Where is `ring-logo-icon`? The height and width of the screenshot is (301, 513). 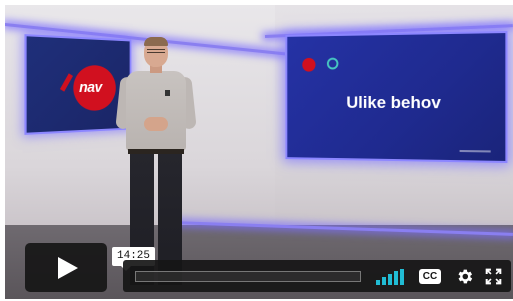
ring-logo-icon is located at coordinates (332, 63).